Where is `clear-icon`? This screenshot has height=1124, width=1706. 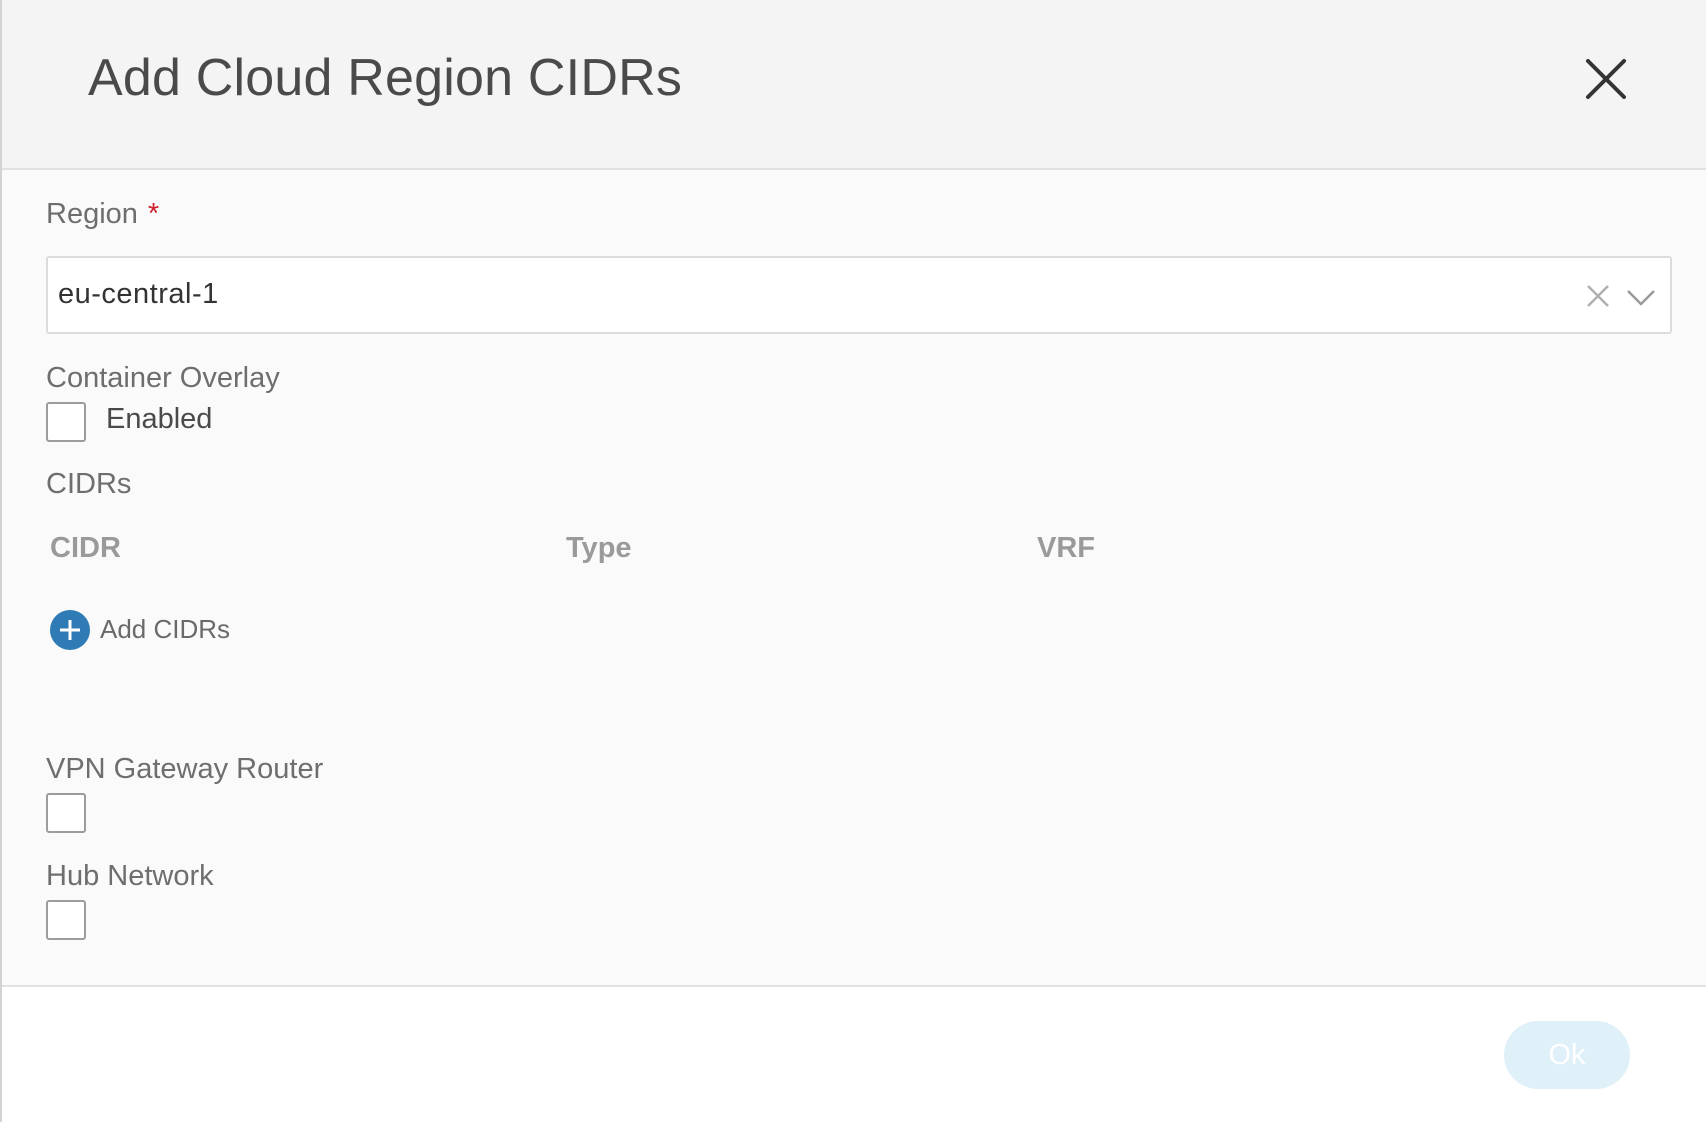 clear-icon is located at coordinates (1598, 296).